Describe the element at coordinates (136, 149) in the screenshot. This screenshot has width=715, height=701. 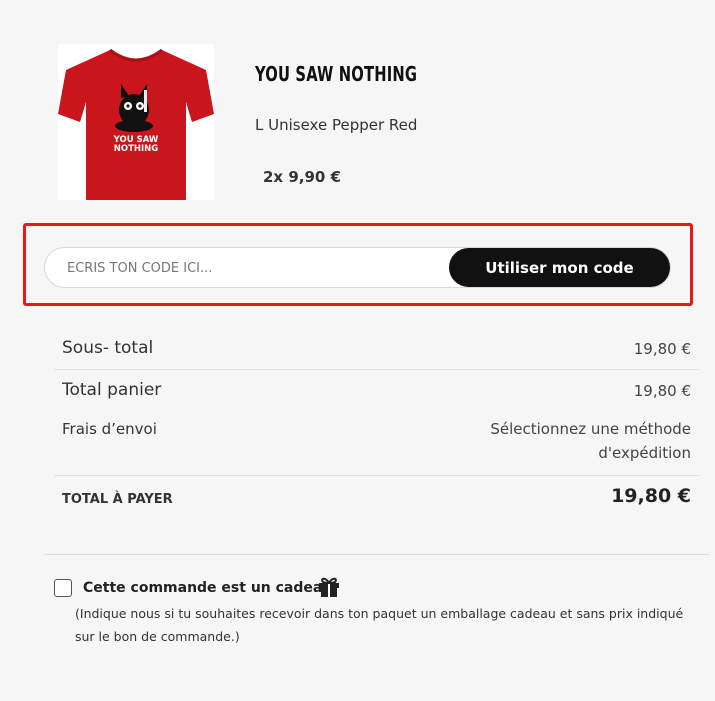
I see `svg-text: NOTHING` at that location.